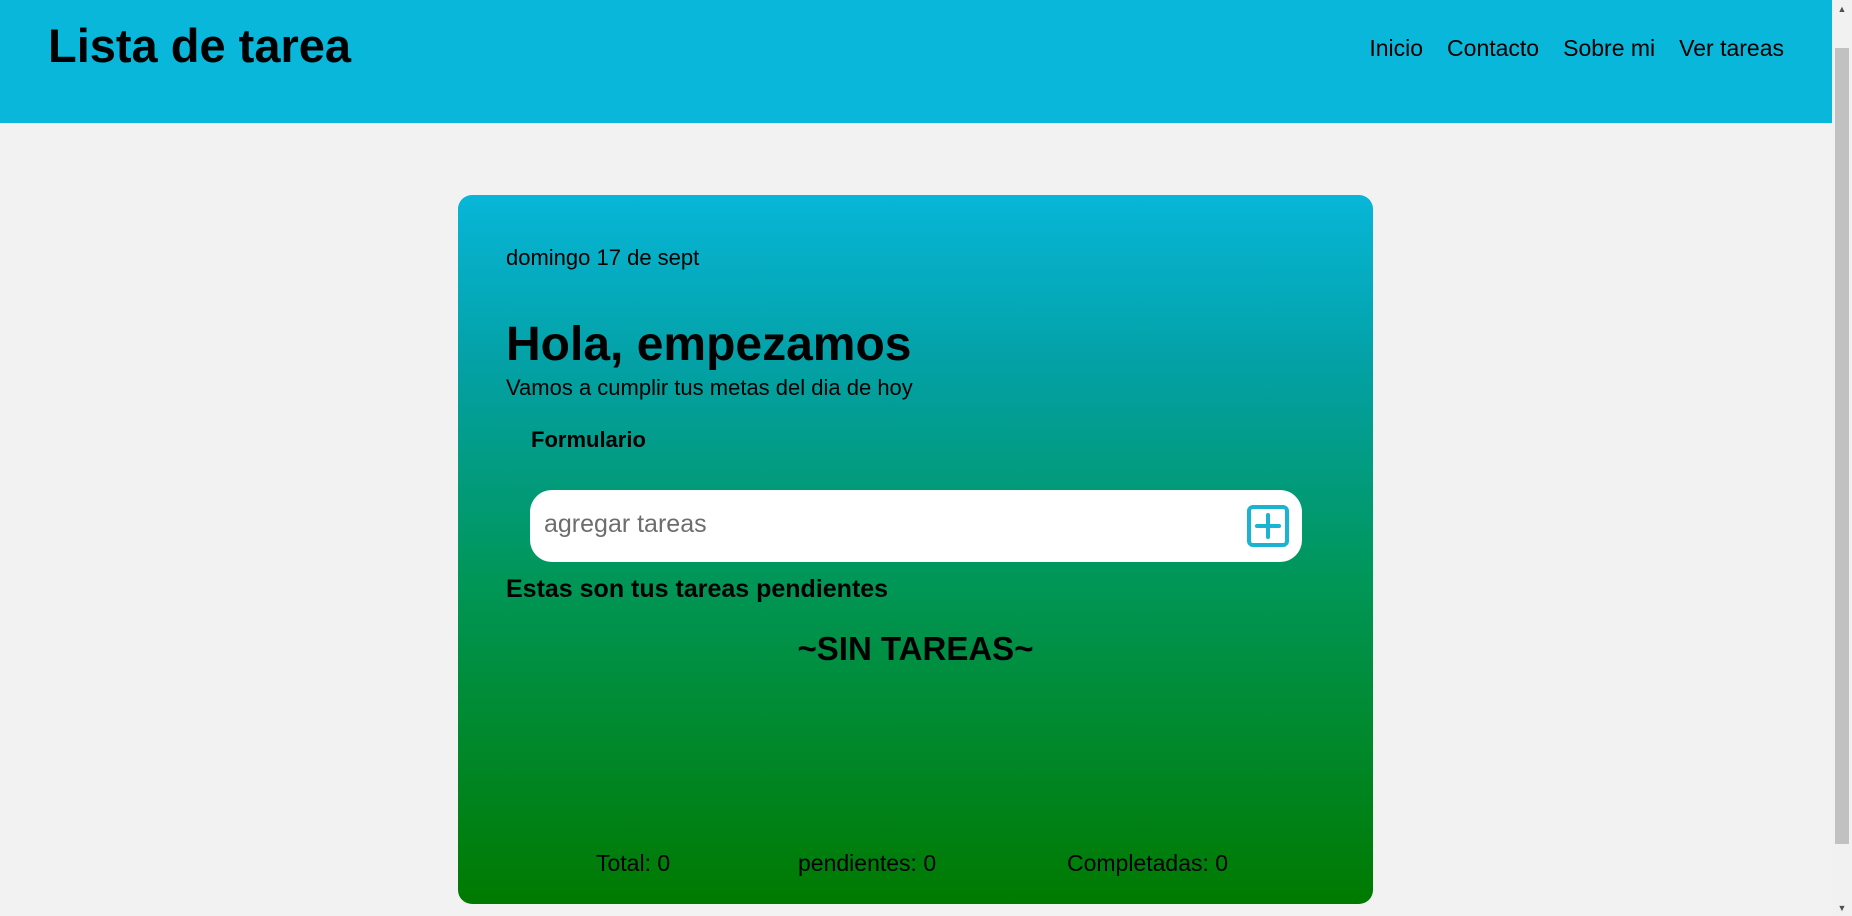 The height and width of the screenshot is (916, 1852). What do you see at coordinates (884, 524) in the screenshot?
I see `task-input` at bounding box center [884, 524].